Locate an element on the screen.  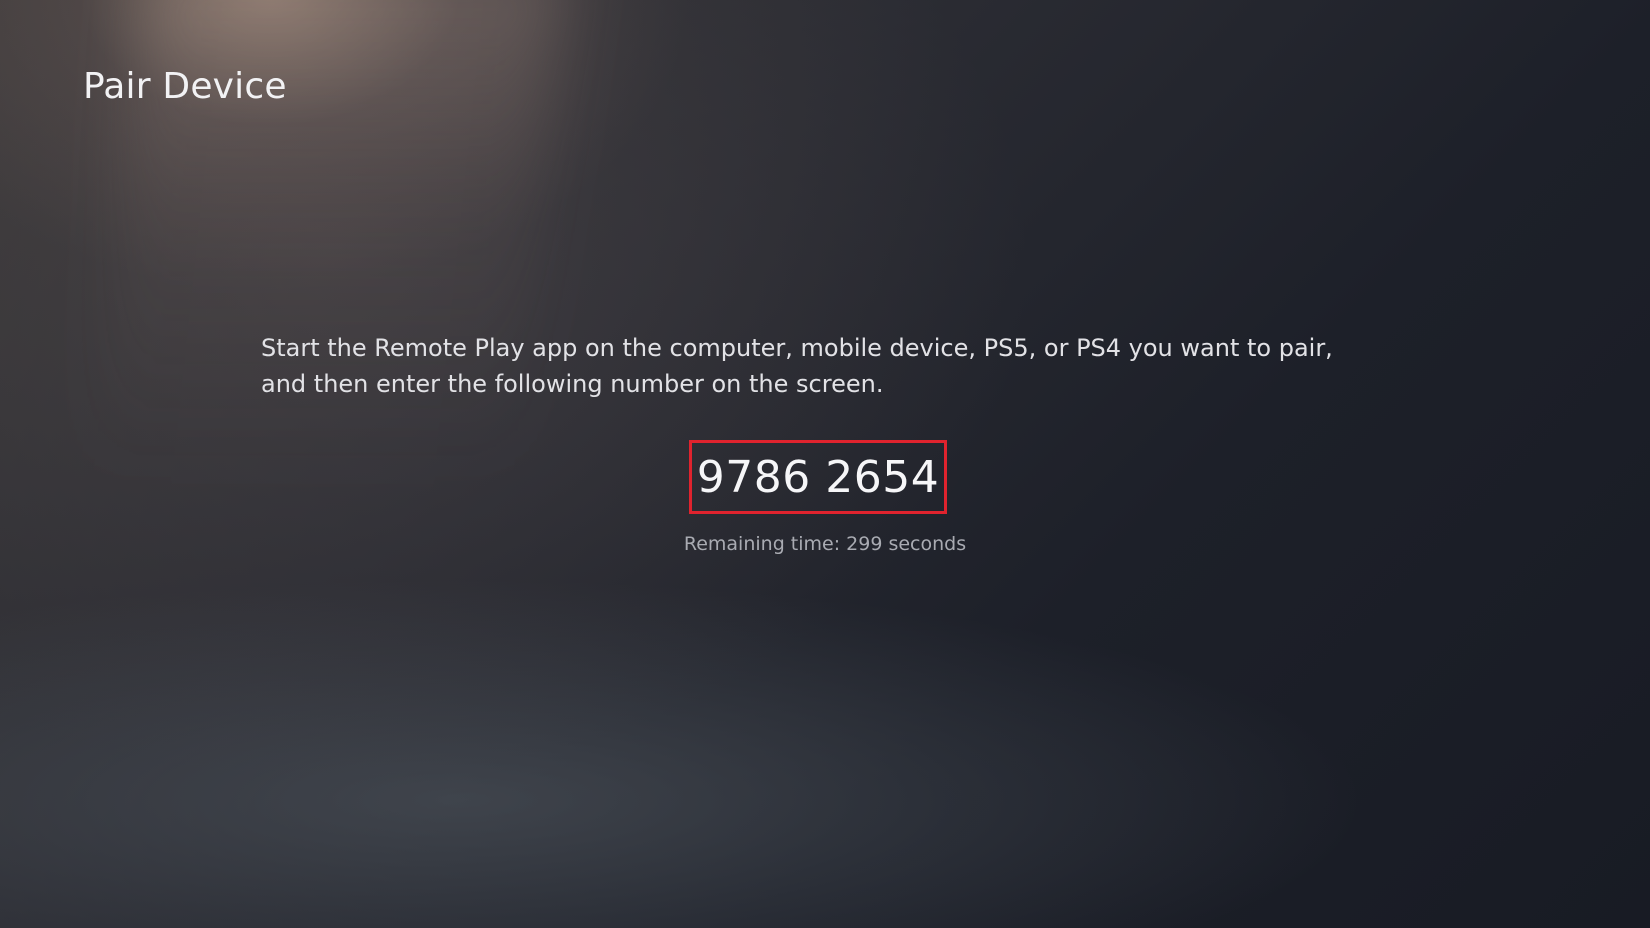
pairing-code-box: 9786 2654 is located at coordinates (818, 477).